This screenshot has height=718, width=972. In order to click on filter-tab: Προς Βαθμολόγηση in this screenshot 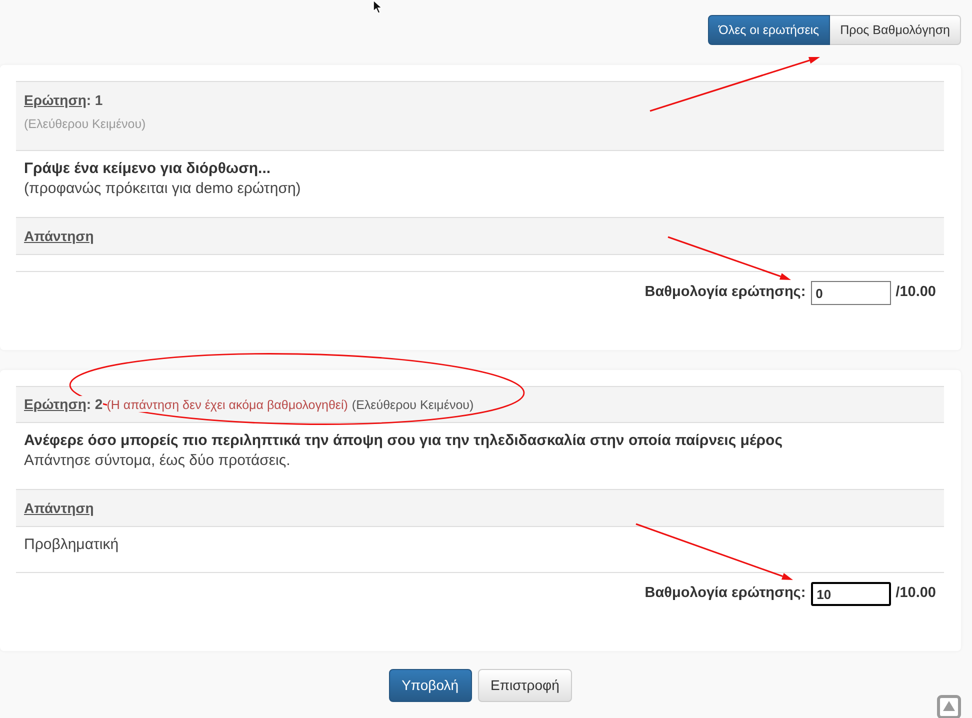, I will do `click(895, 30)`.